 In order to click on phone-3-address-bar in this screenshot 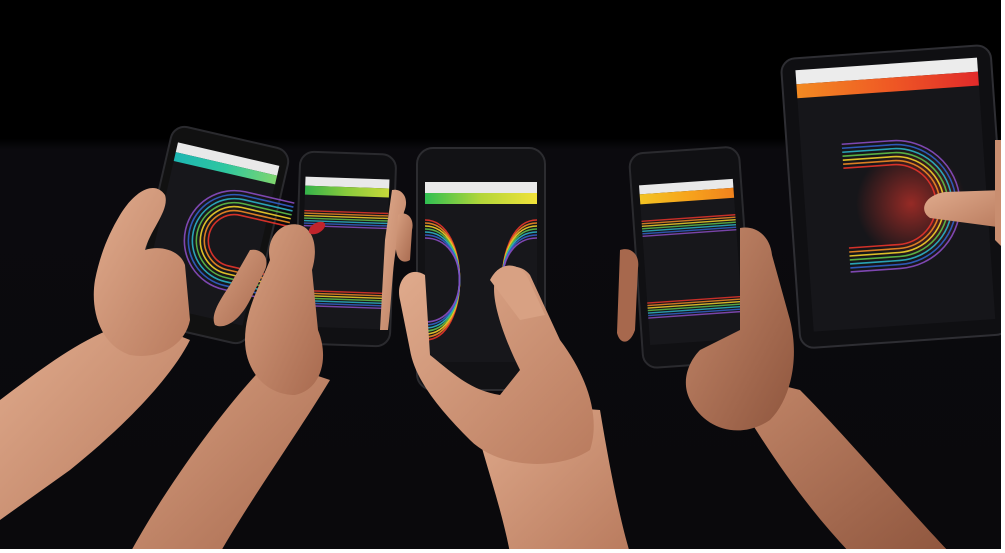, I will do `click(481, 187)`.